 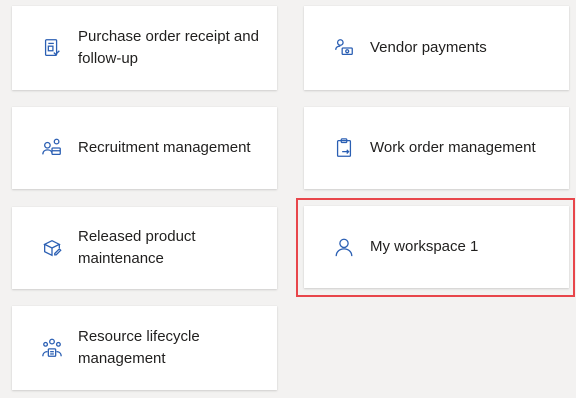 I want to click on tile-work-order-management: Work order management, so click(x=436, y=148).